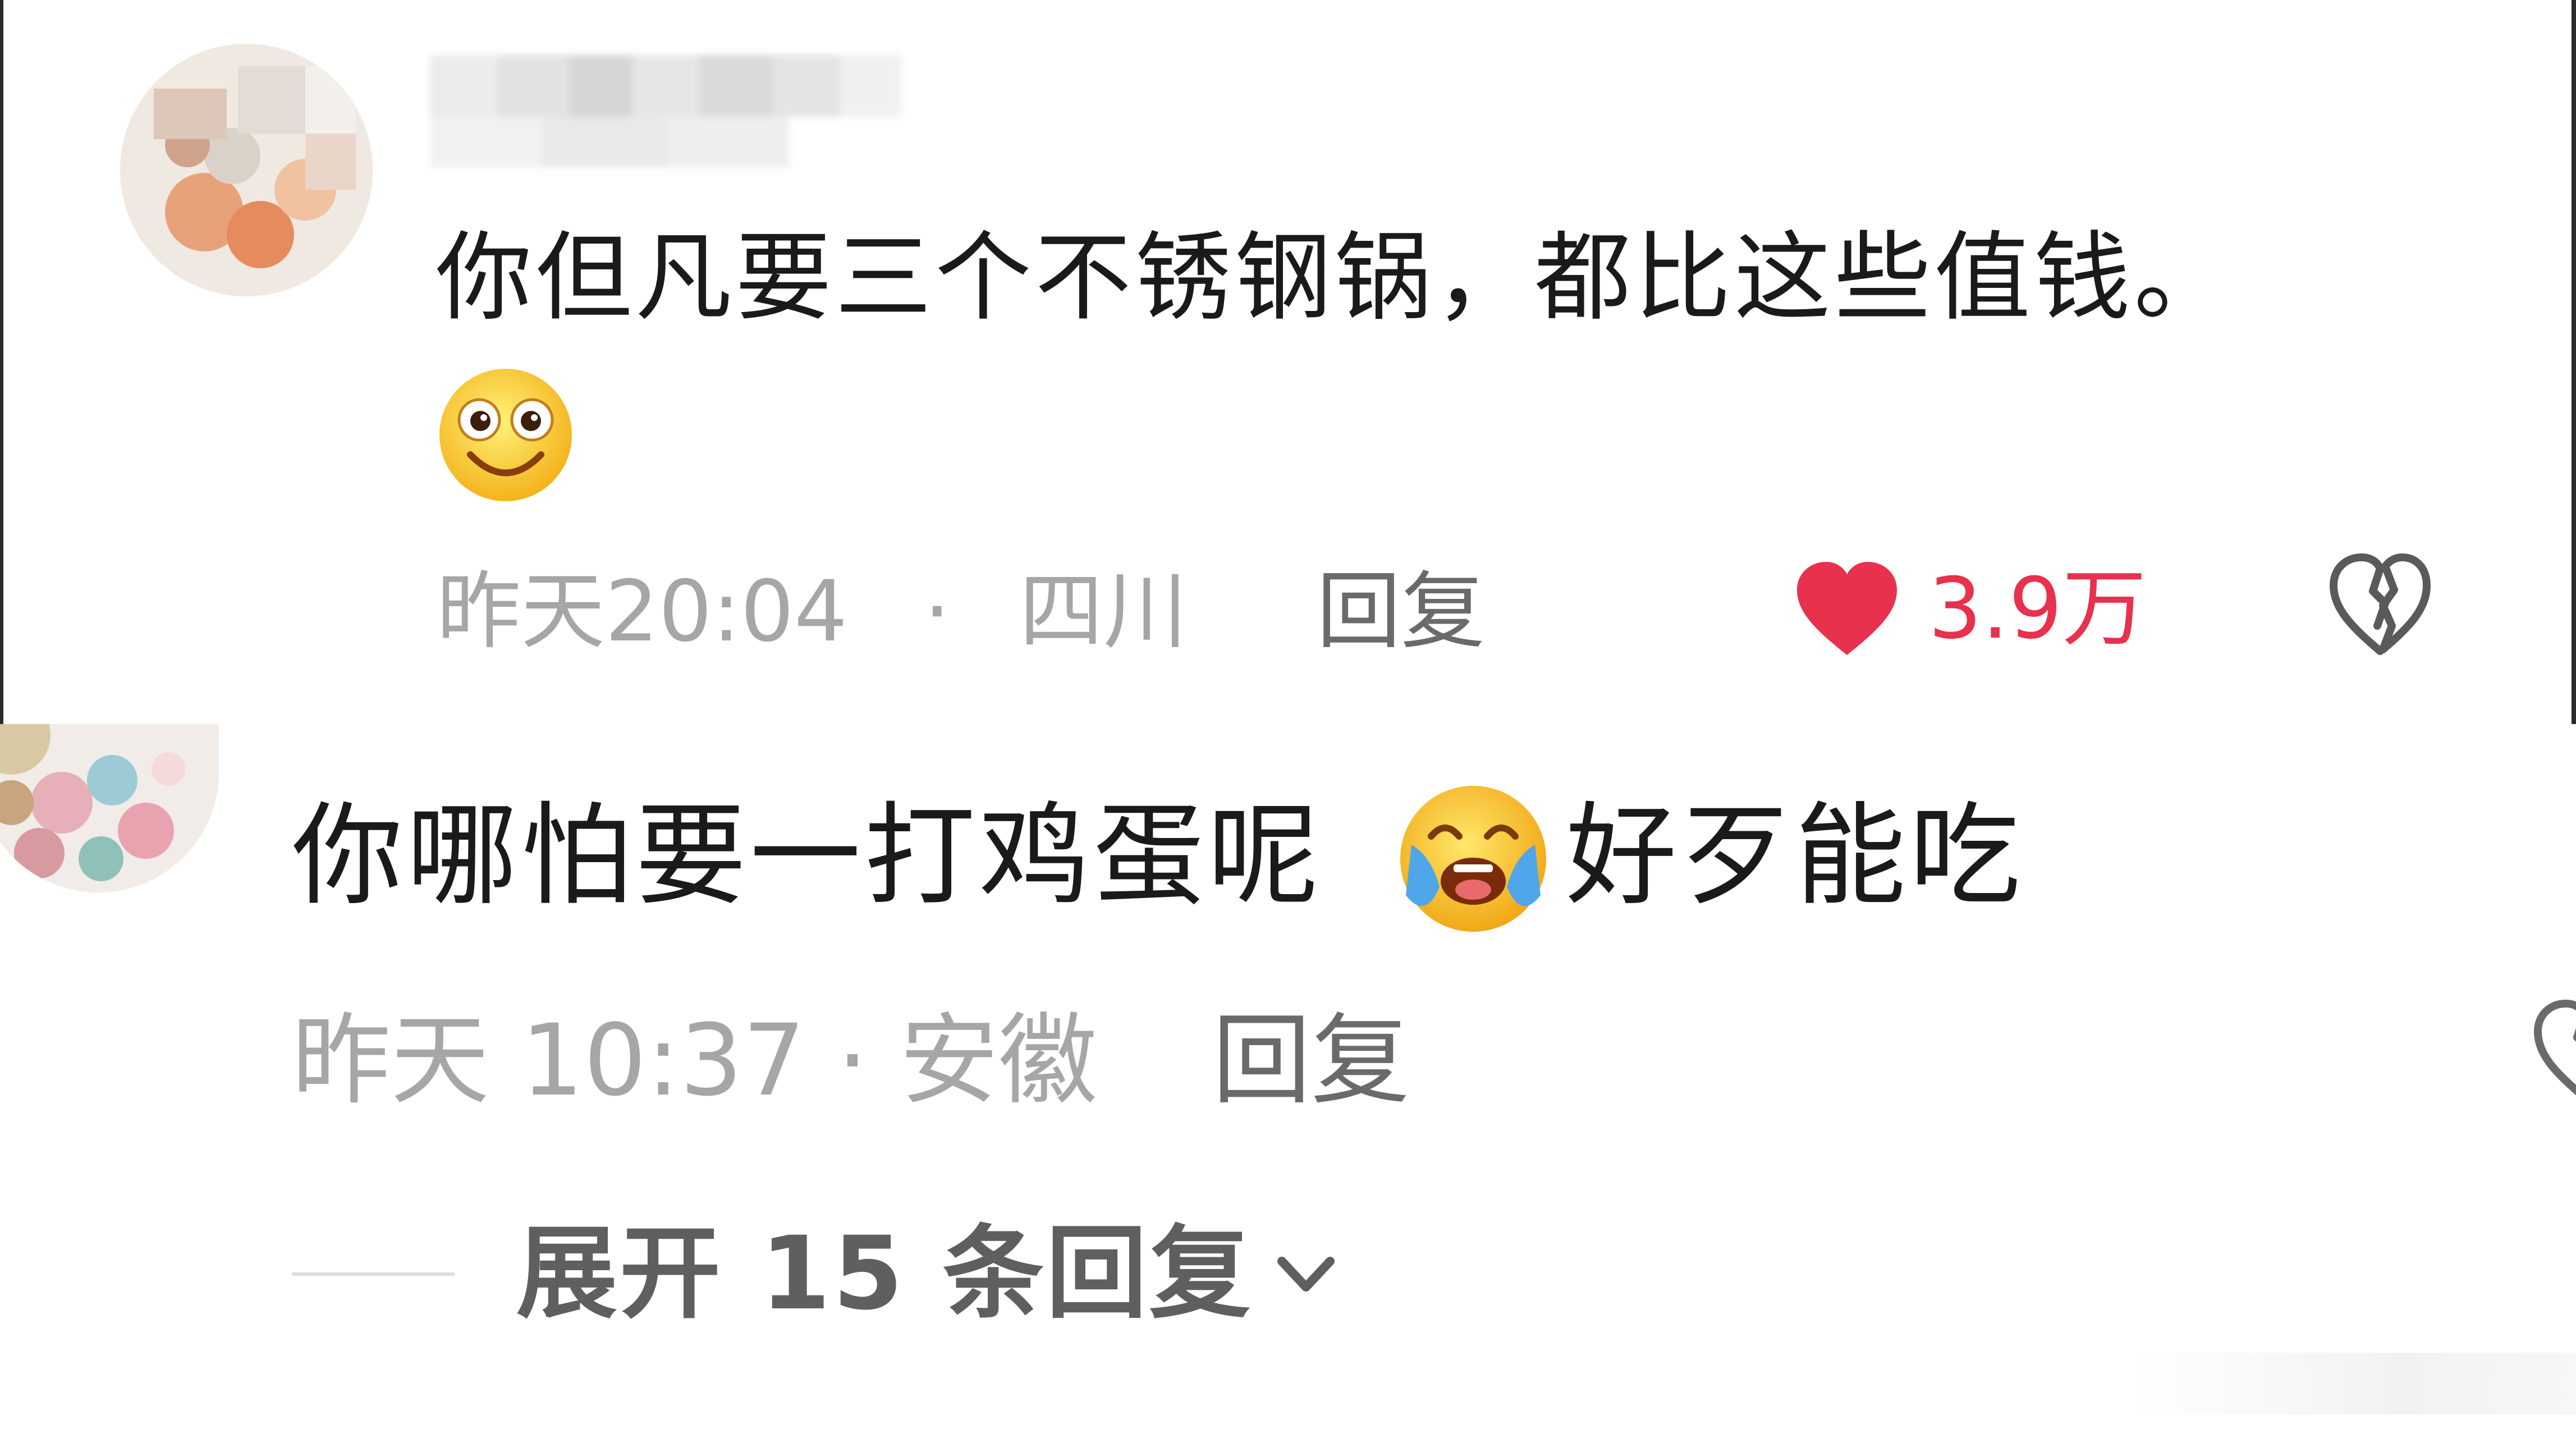  What do you see at coordinates (694, 1060) in the screenshot?
I see `comment-time-location: 昨天 10:37 · 安徽` at bounding box center [694, 1060].